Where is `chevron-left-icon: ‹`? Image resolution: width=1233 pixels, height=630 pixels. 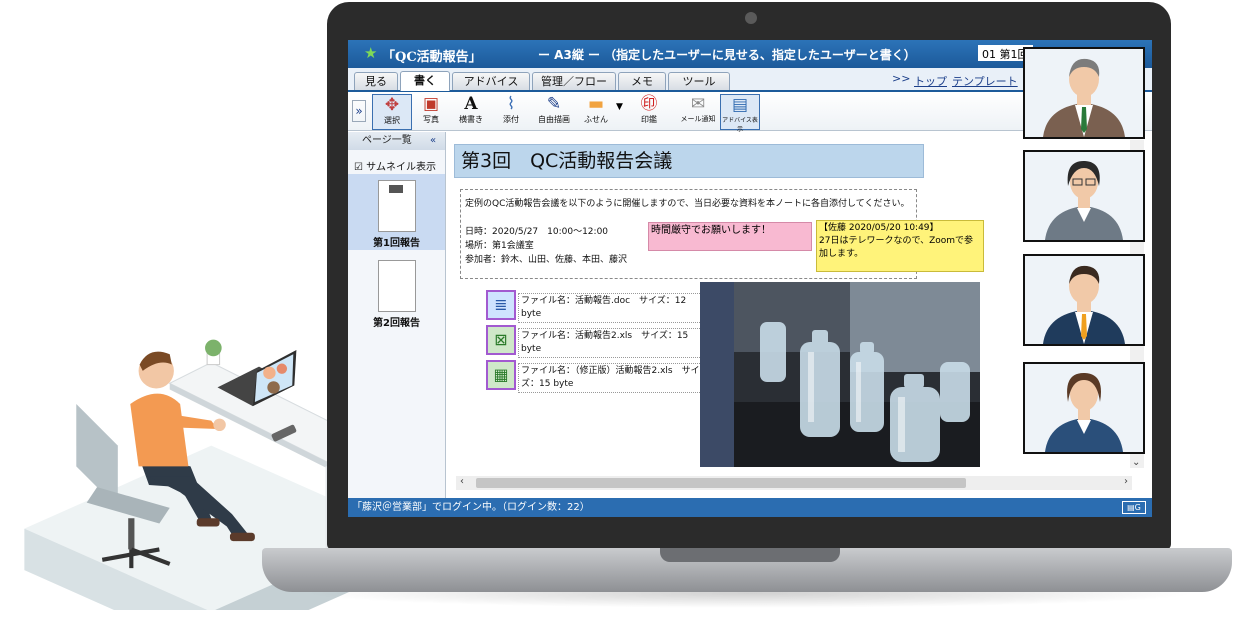
chevron-left-icon: ‹ is located at coordinates (462, 481).